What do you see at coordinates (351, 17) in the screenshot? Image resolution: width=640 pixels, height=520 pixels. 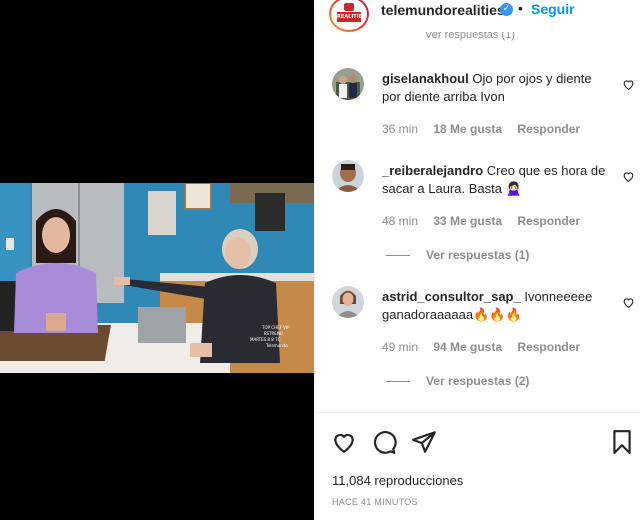 I see `avatar-logo-text: REALITIES` at bounding box center [351, 17].